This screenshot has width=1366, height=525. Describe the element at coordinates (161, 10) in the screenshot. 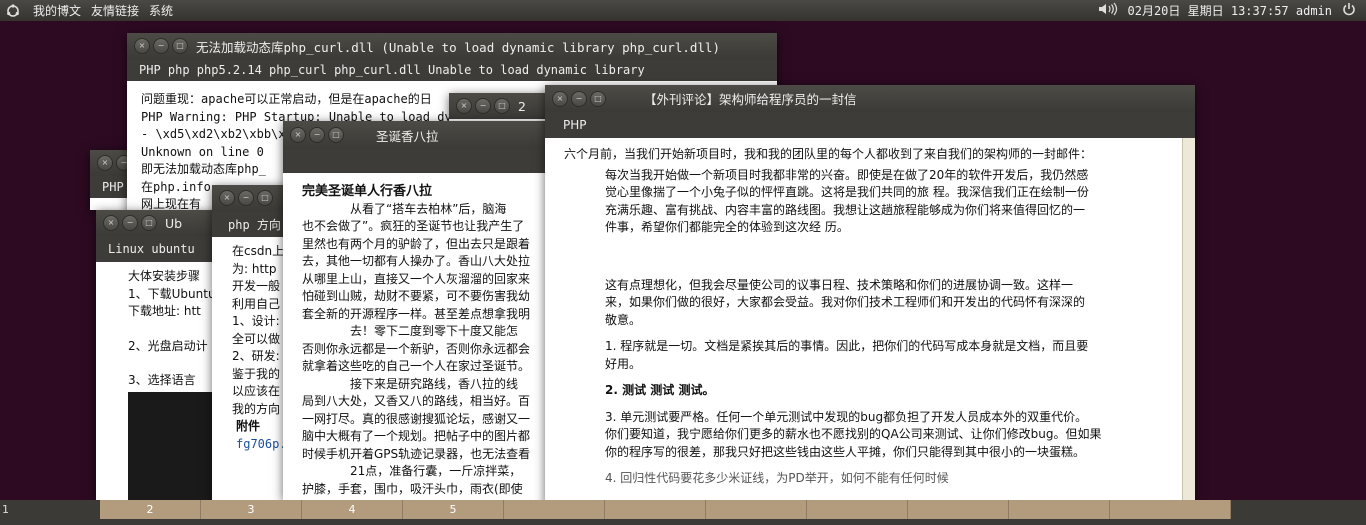

I see `menu-system: 系统` at that location.